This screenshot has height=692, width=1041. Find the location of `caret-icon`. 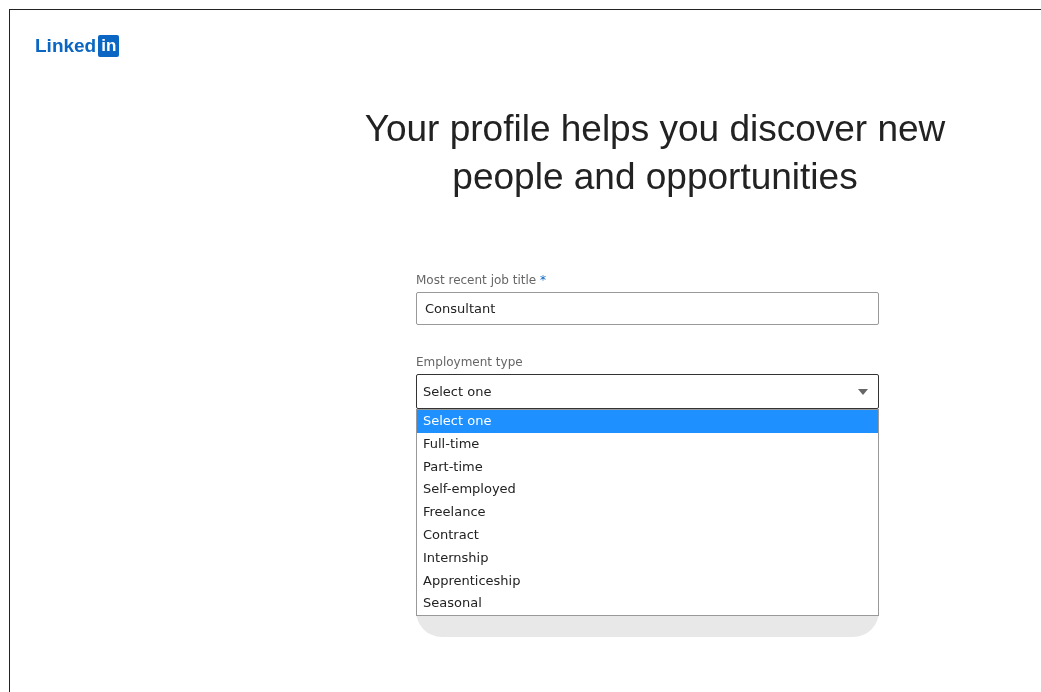

caret-icon is located at coordinates (863, 391).